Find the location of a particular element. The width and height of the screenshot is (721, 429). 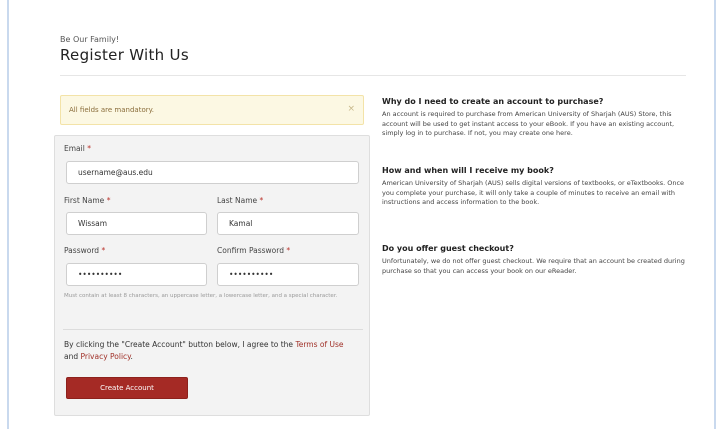

first-name-field is located at coordinates (136, 223).